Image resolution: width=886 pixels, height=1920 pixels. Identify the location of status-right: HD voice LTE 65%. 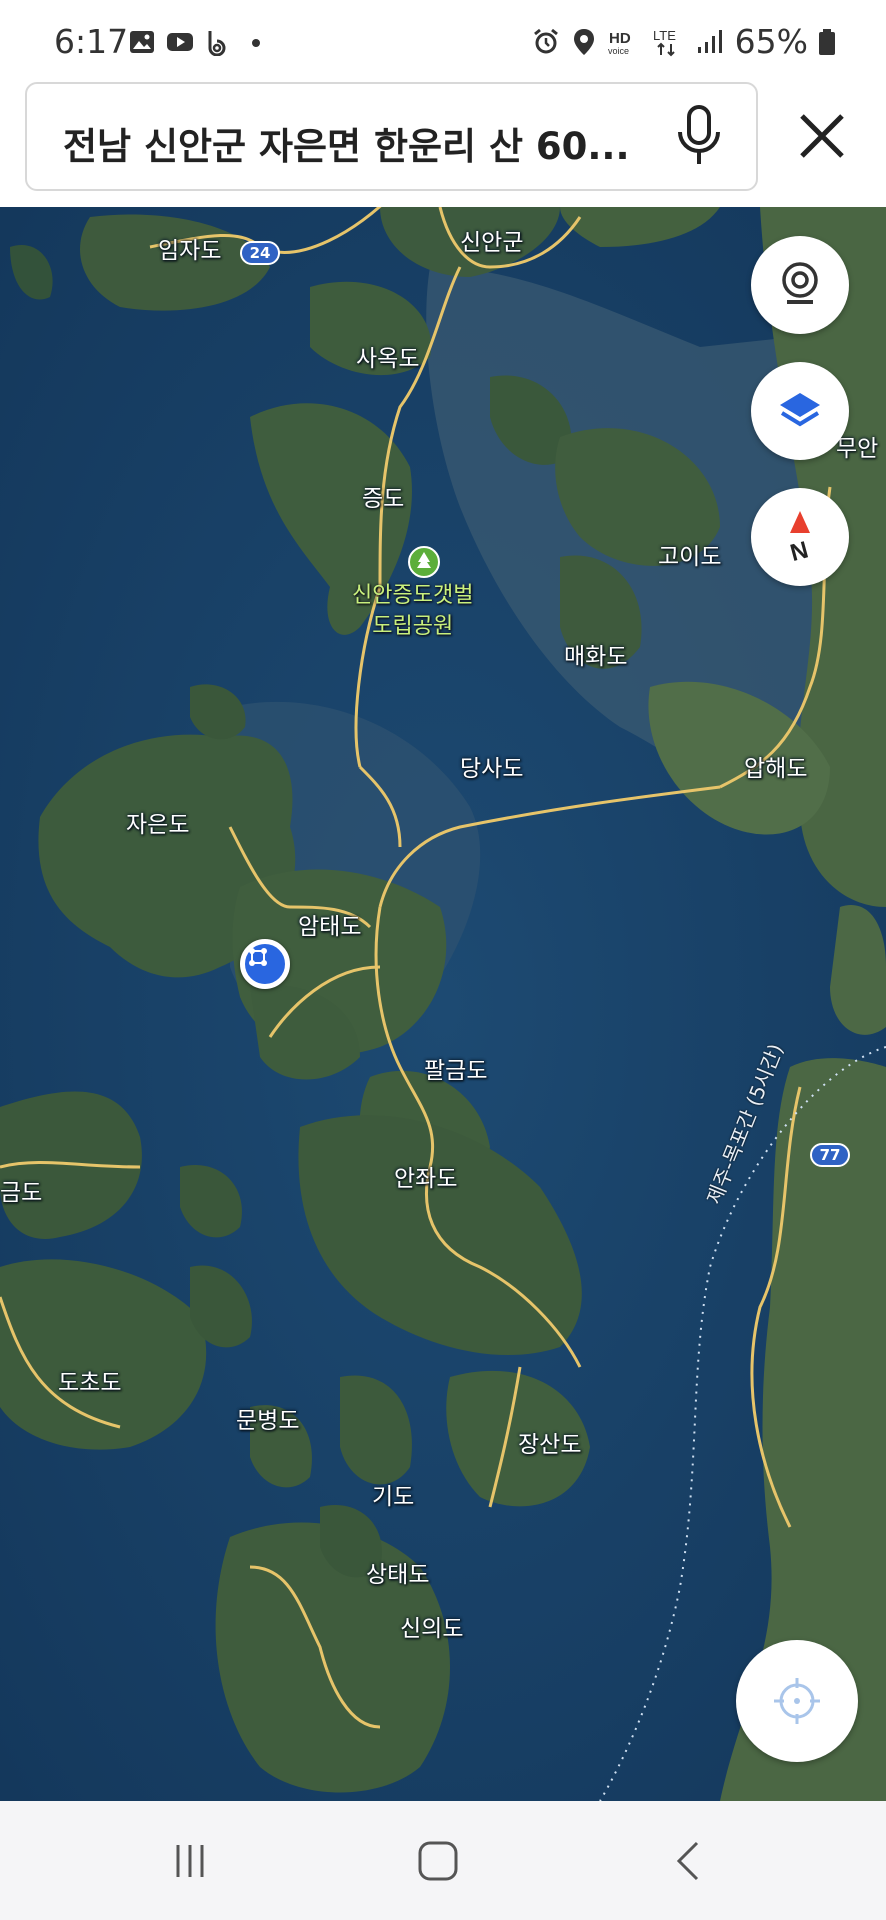
(683, 41).